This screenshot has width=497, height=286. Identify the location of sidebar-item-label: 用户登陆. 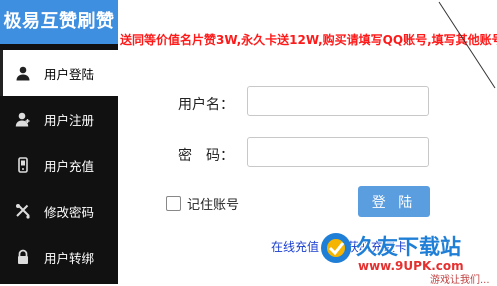
(69, 74).